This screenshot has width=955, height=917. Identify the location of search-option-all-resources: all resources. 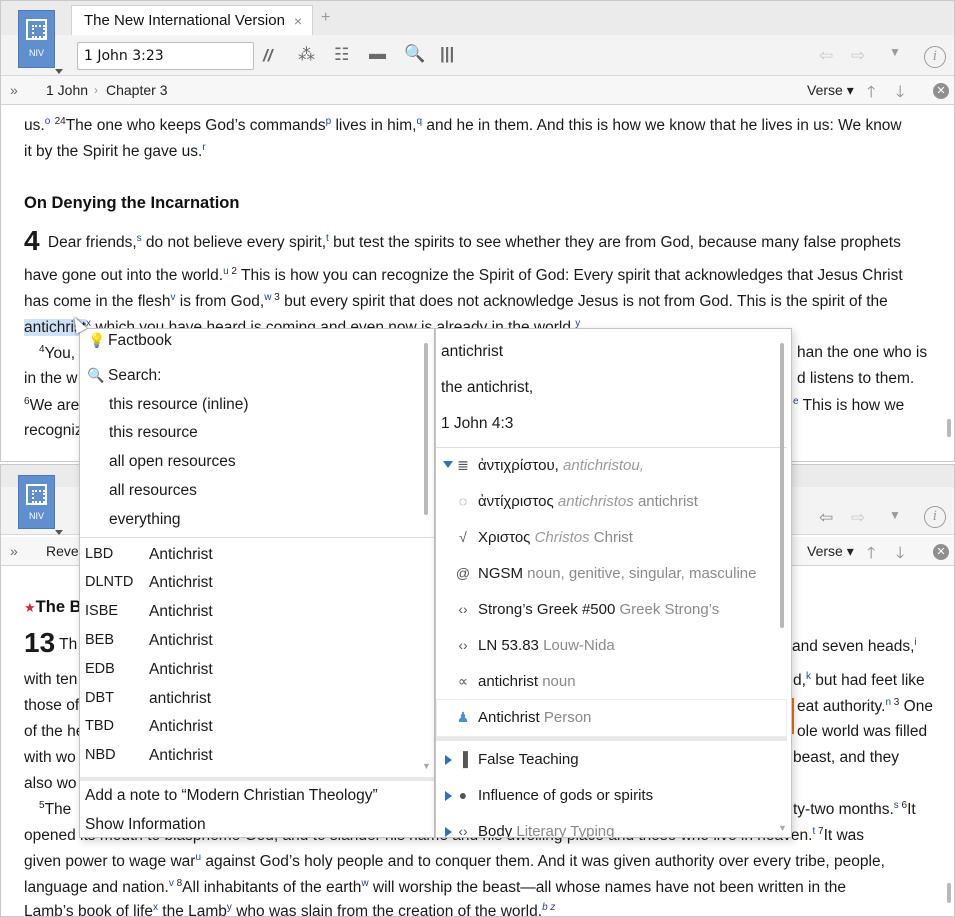
(153, 491).